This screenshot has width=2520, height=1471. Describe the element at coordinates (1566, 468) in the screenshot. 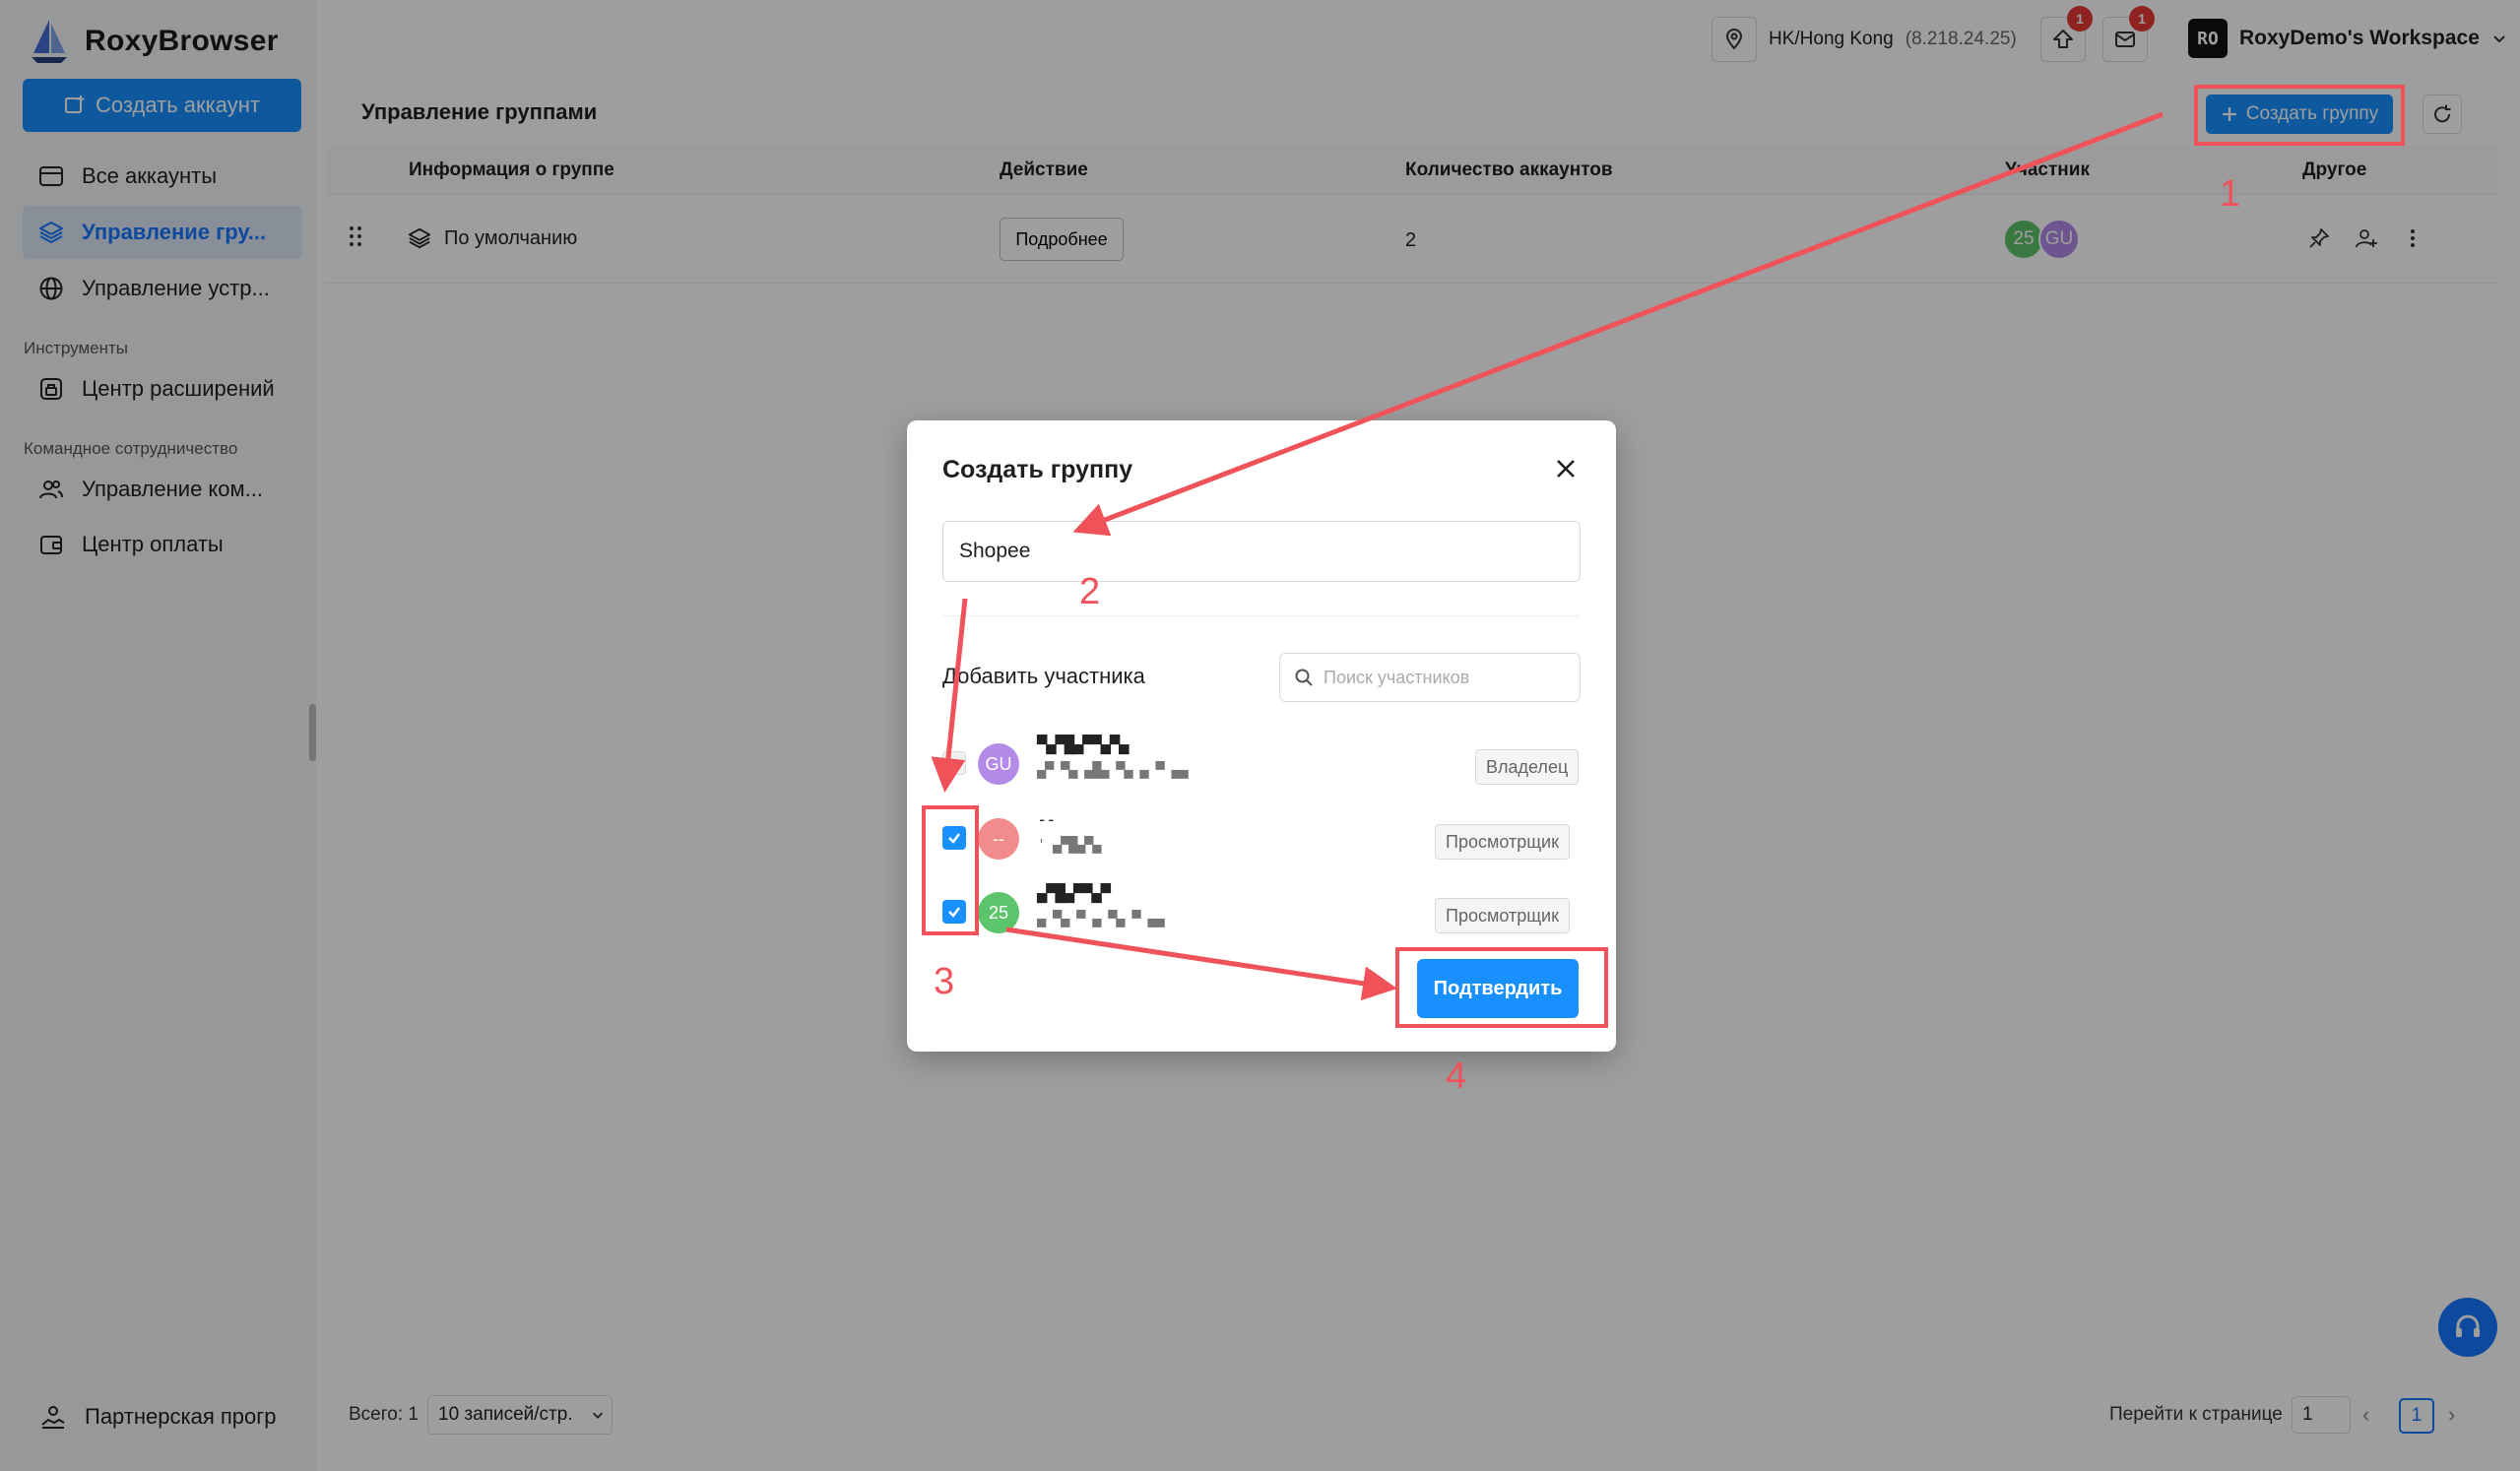

I see `close-icon` at that location.